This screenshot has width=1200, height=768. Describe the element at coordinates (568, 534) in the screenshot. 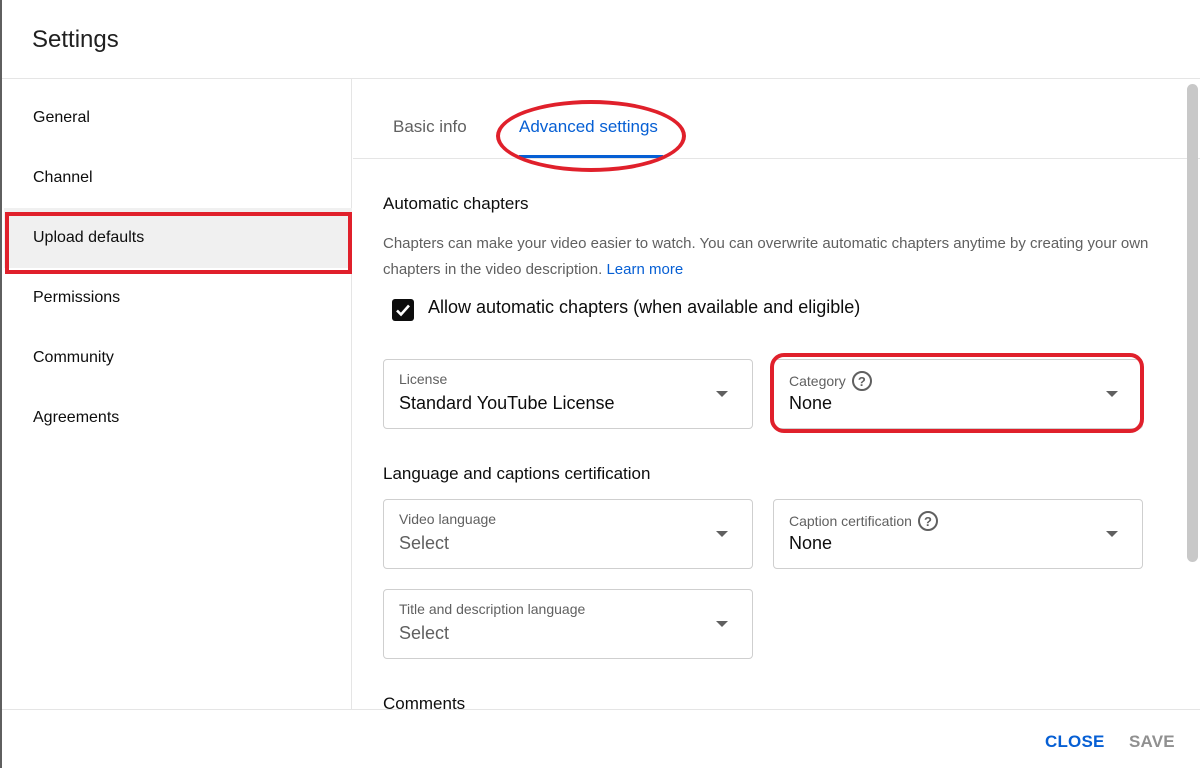

I see `video-language-dropdown: Video language Select` at that location.